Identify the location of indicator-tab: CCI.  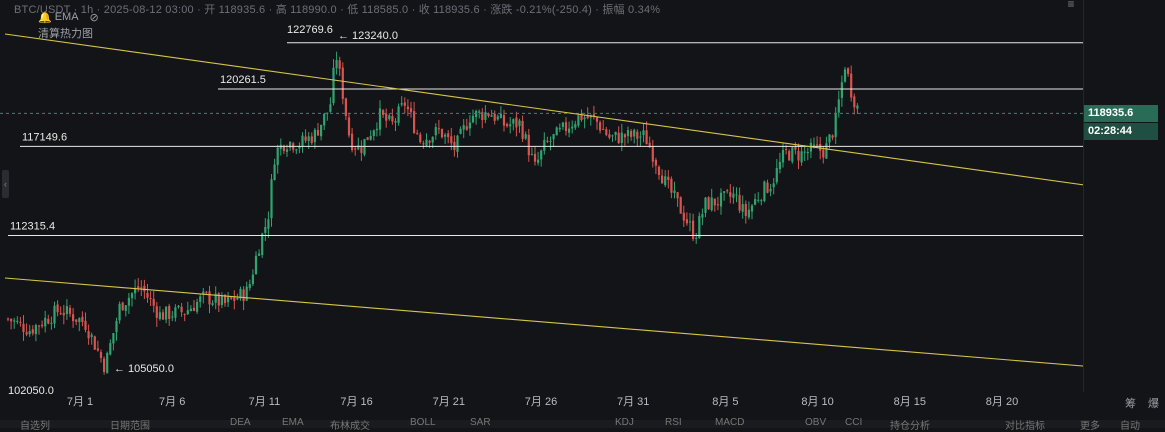
(853, 422).